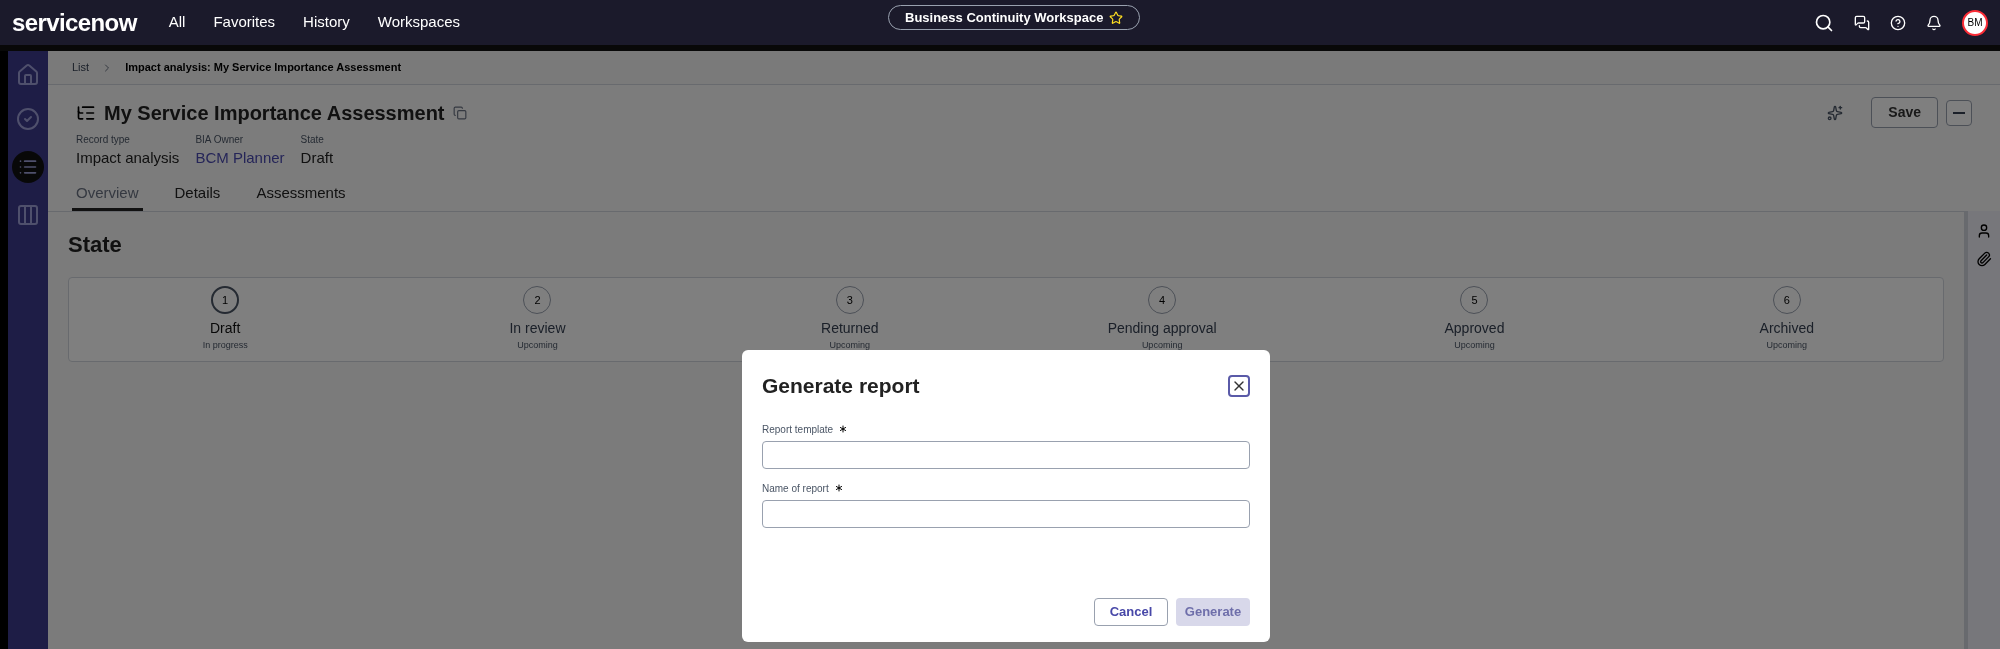  What do you see at coordinates (74, 22) in the screenshot?
I see `logo: servicenow` at bounding box center [74, 22].